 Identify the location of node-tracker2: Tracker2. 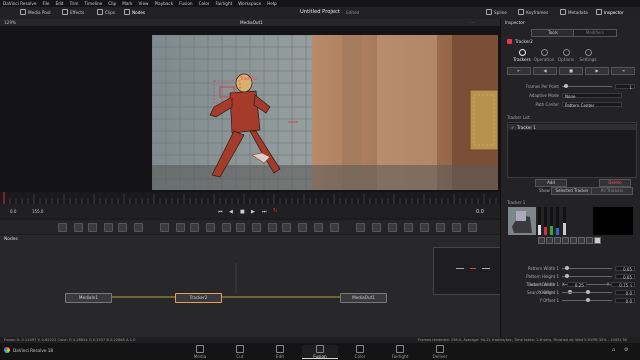
(198, 298).